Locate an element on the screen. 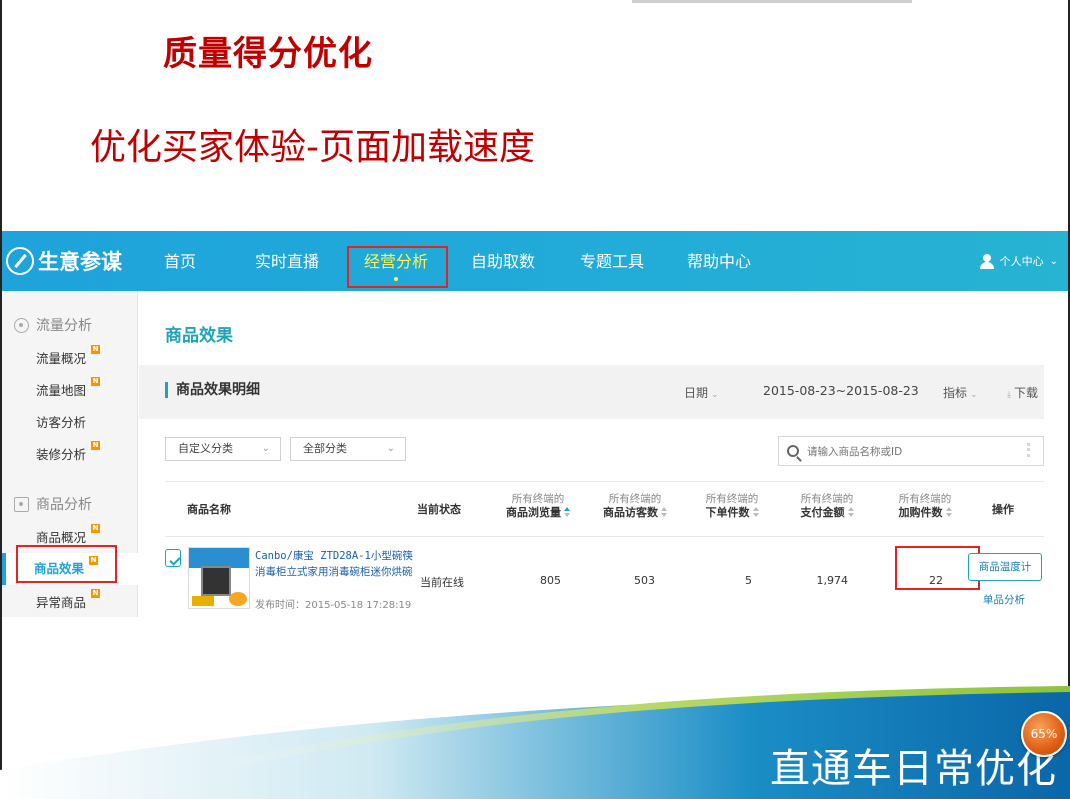 This screenshot has height=799, width=1070. all-category-label: 全部分类 is located at coordinates (325, 448).